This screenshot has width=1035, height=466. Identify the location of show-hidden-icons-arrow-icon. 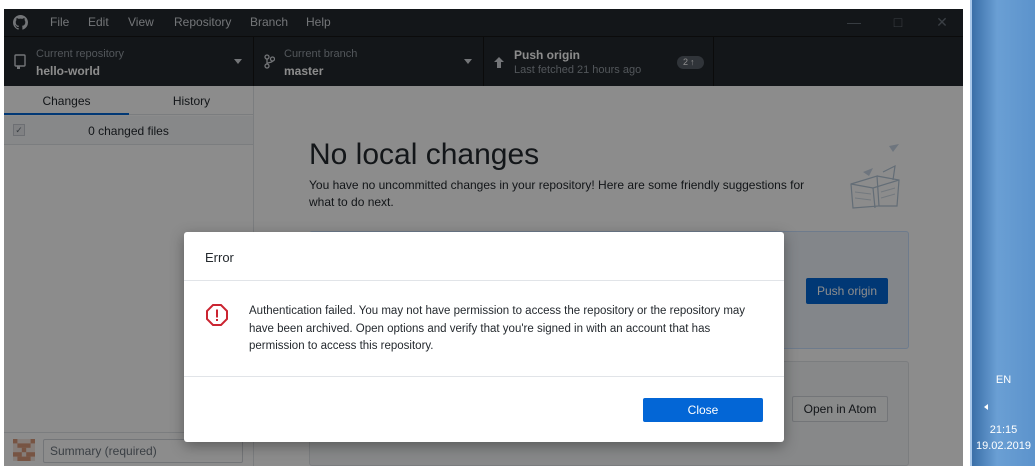
(986, 407).